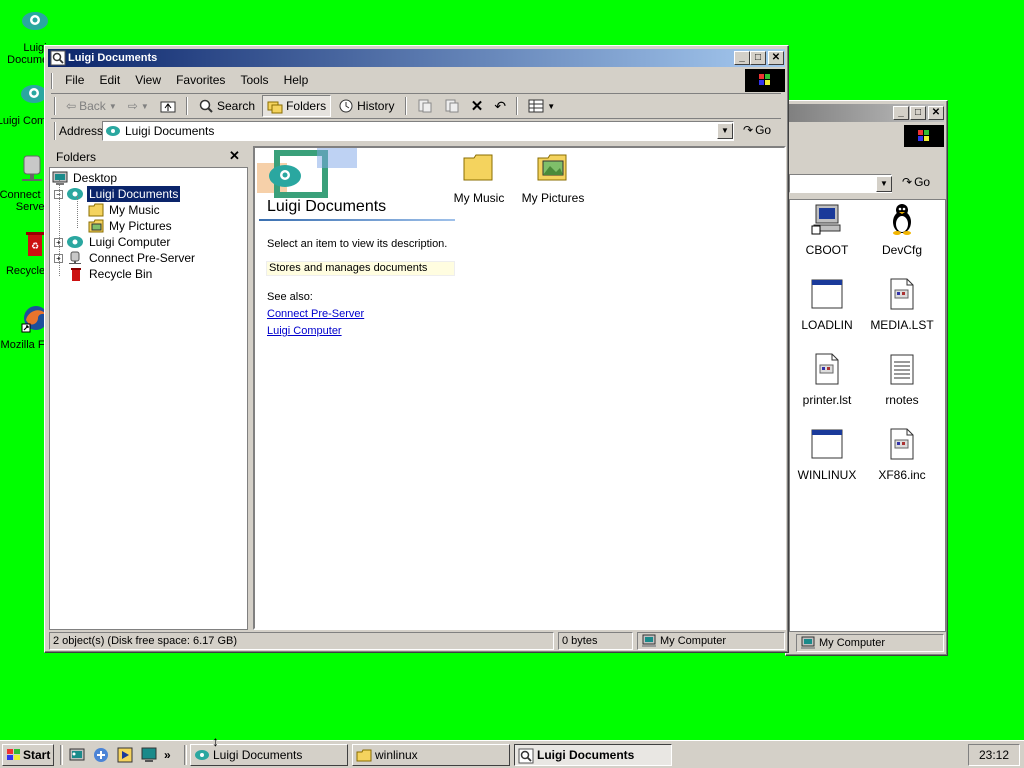  I want to click on tree-item-luigi-documents: − Luigi Documents, so click(118, 194).